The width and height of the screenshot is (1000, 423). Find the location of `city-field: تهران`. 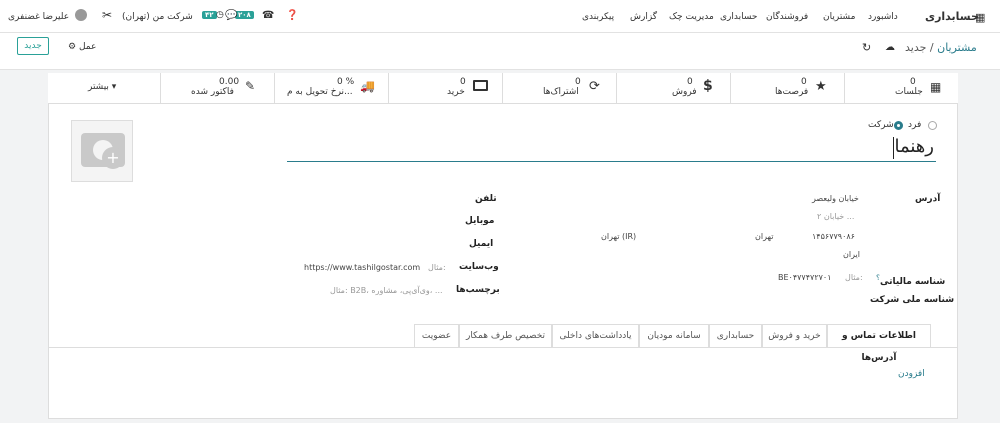

city-field: تهران is located at coordinates (764, 236).